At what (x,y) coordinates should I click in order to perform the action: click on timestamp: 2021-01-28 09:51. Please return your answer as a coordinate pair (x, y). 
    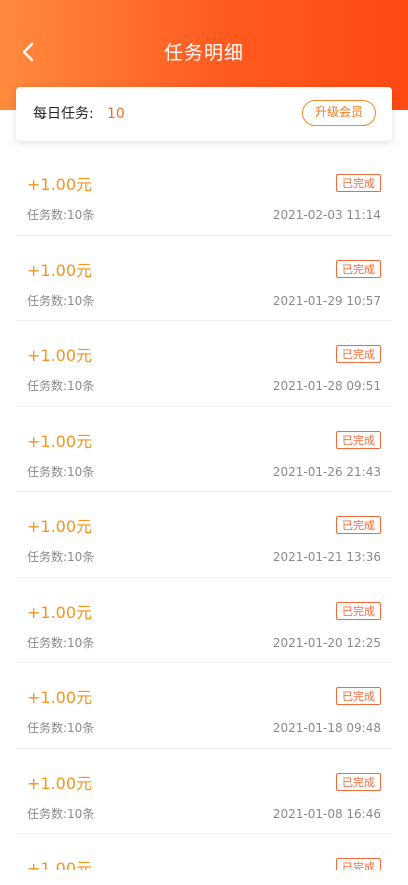
    Looking at the image, I should click on (326, 386).